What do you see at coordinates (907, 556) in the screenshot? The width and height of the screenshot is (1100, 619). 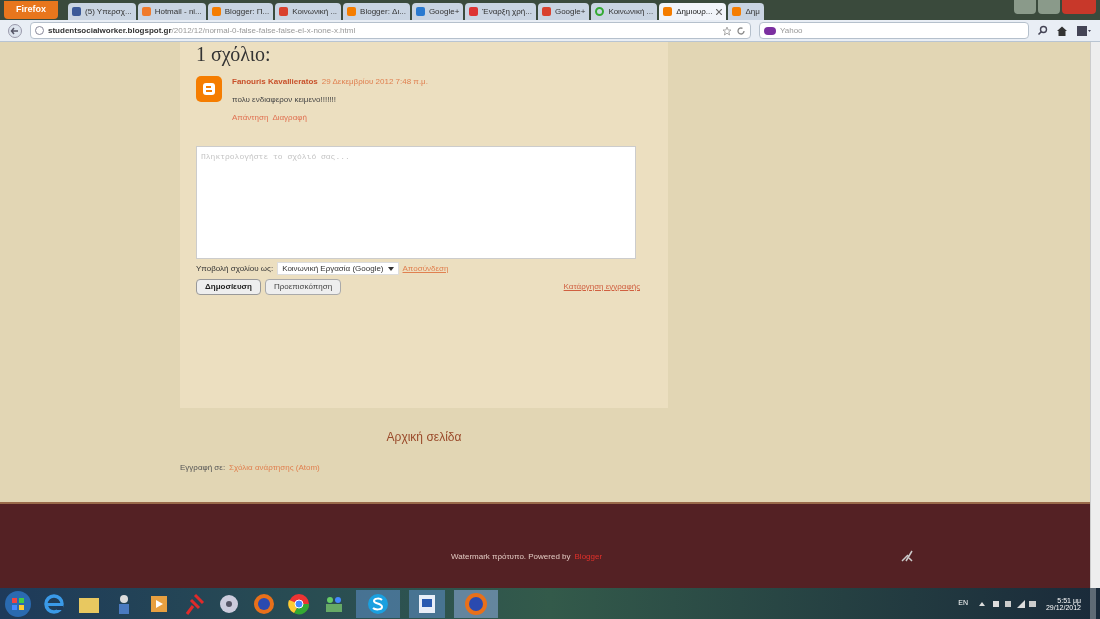 I see `tools-icon` at bounding box center [907, 556].